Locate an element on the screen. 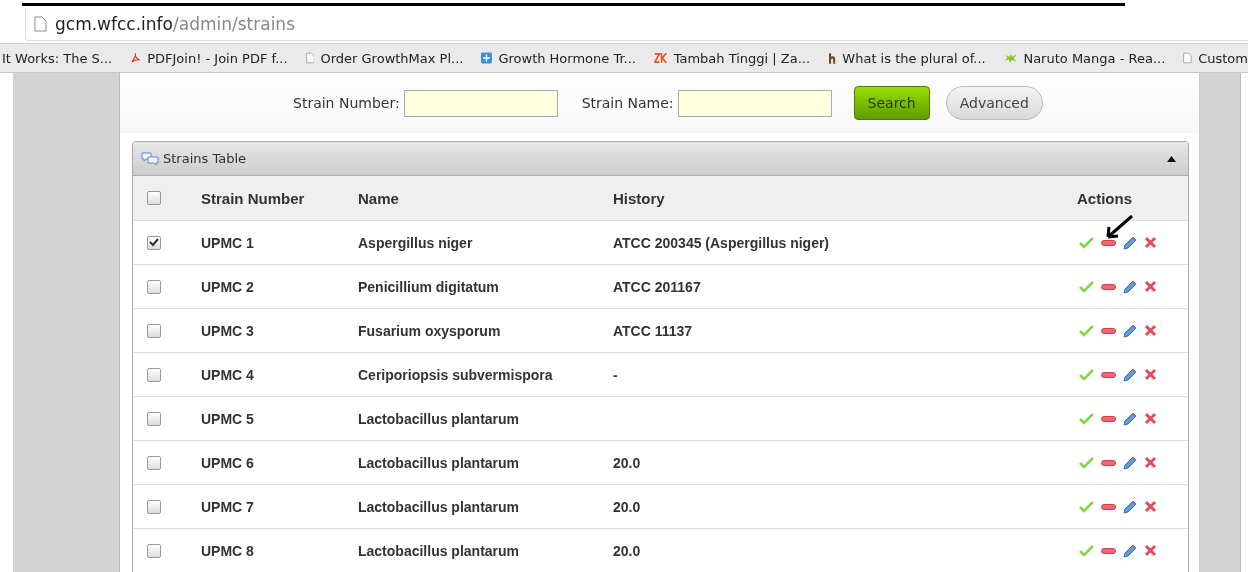 Image resolution: width=1248 pixels, height=572 pixels. table-cell-text: UPMC 3 is located at coordinates (228, 330).